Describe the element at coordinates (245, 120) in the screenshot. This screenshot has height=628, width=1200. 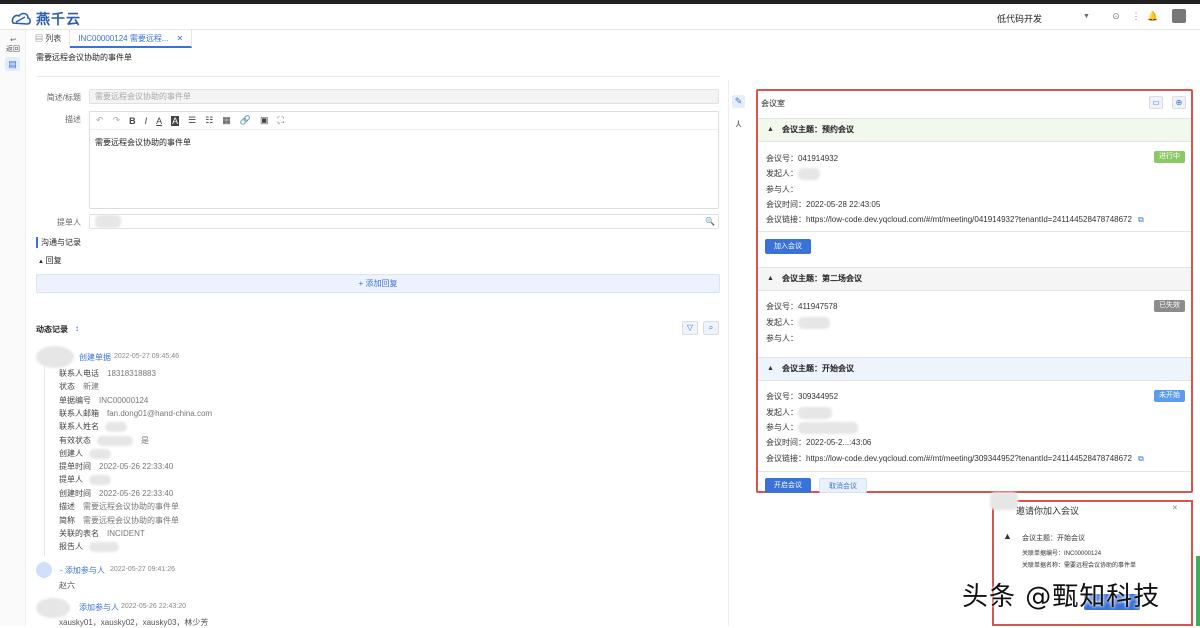
I see `link-icon: 🔗` at that location.